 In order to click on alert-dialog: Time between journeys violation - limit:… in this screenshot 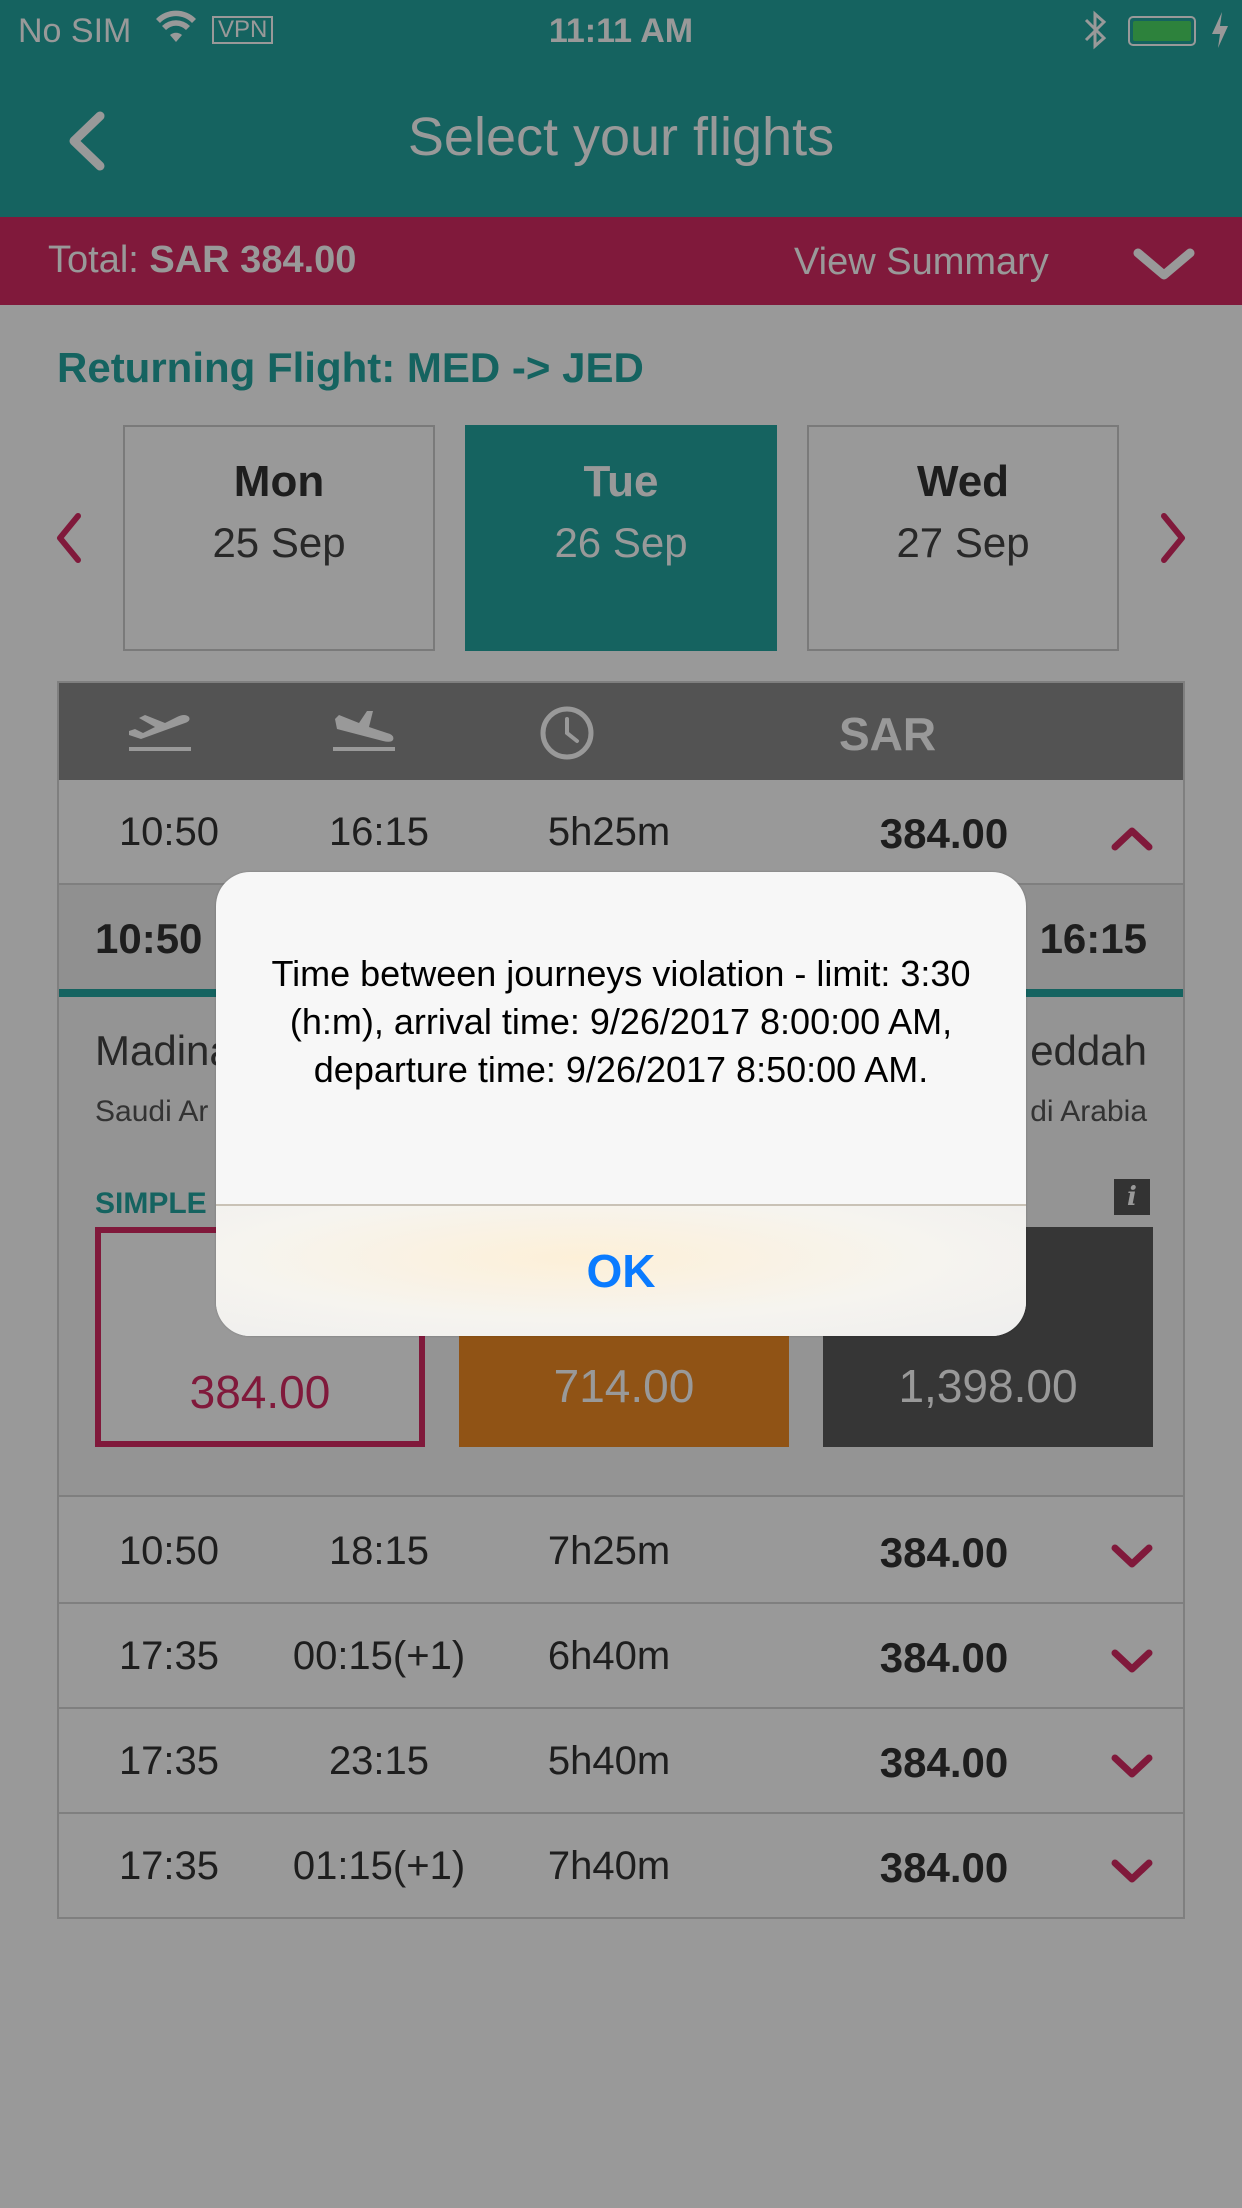, I will do `click(621, 1104)`.